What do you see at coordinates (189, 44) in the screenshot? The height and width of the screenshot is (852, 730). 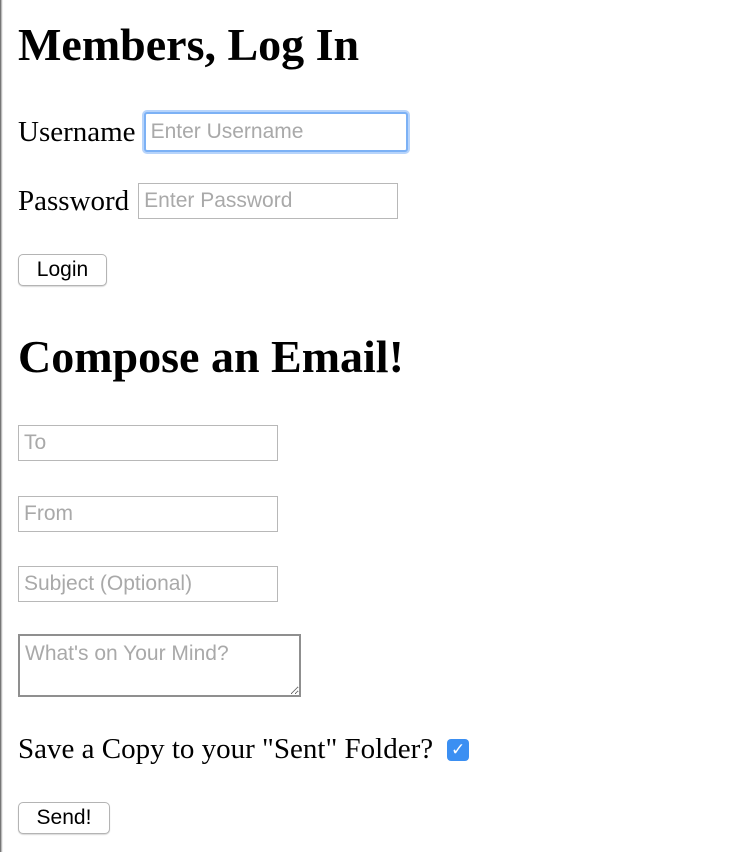 I see `login-heading: Members, Log In` at bounding box center [189, 44].